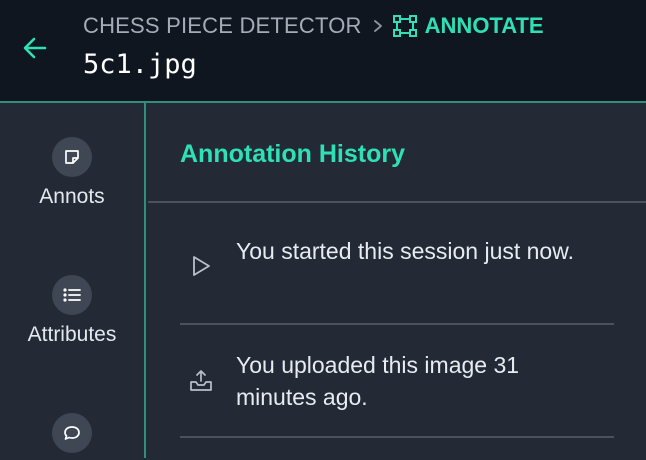 Image resolution: width=646 pixels, height=460 pixels. What do you see at coordinates (484, 25) in the screenshot?
I see `mode-label: ANNOTATE` at bounding box center [484, 25].